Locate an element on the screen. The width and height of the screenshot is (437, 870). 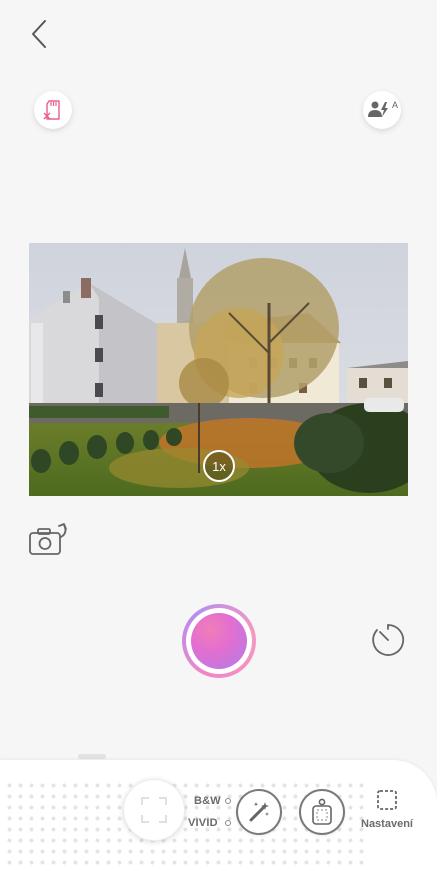
camera-switch-icon is located at coordinates (48, 539).